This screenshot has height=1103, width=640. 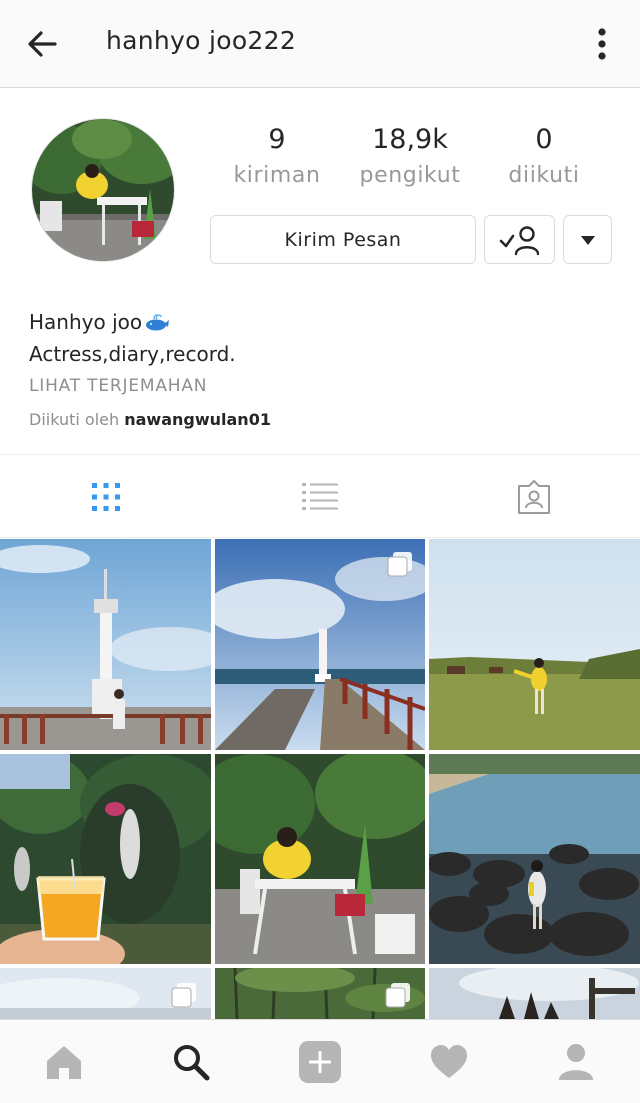 I want to click on stat-following: 0 diikuti, so click(x=544, y=156).